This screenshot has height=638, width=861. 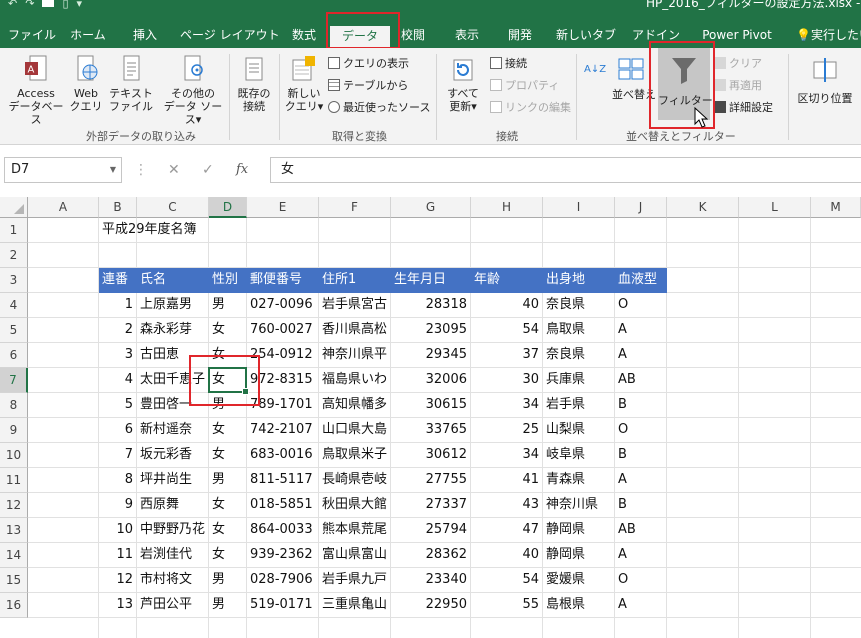 I want to click on table-cell: 10, so click(x=117, y=530).